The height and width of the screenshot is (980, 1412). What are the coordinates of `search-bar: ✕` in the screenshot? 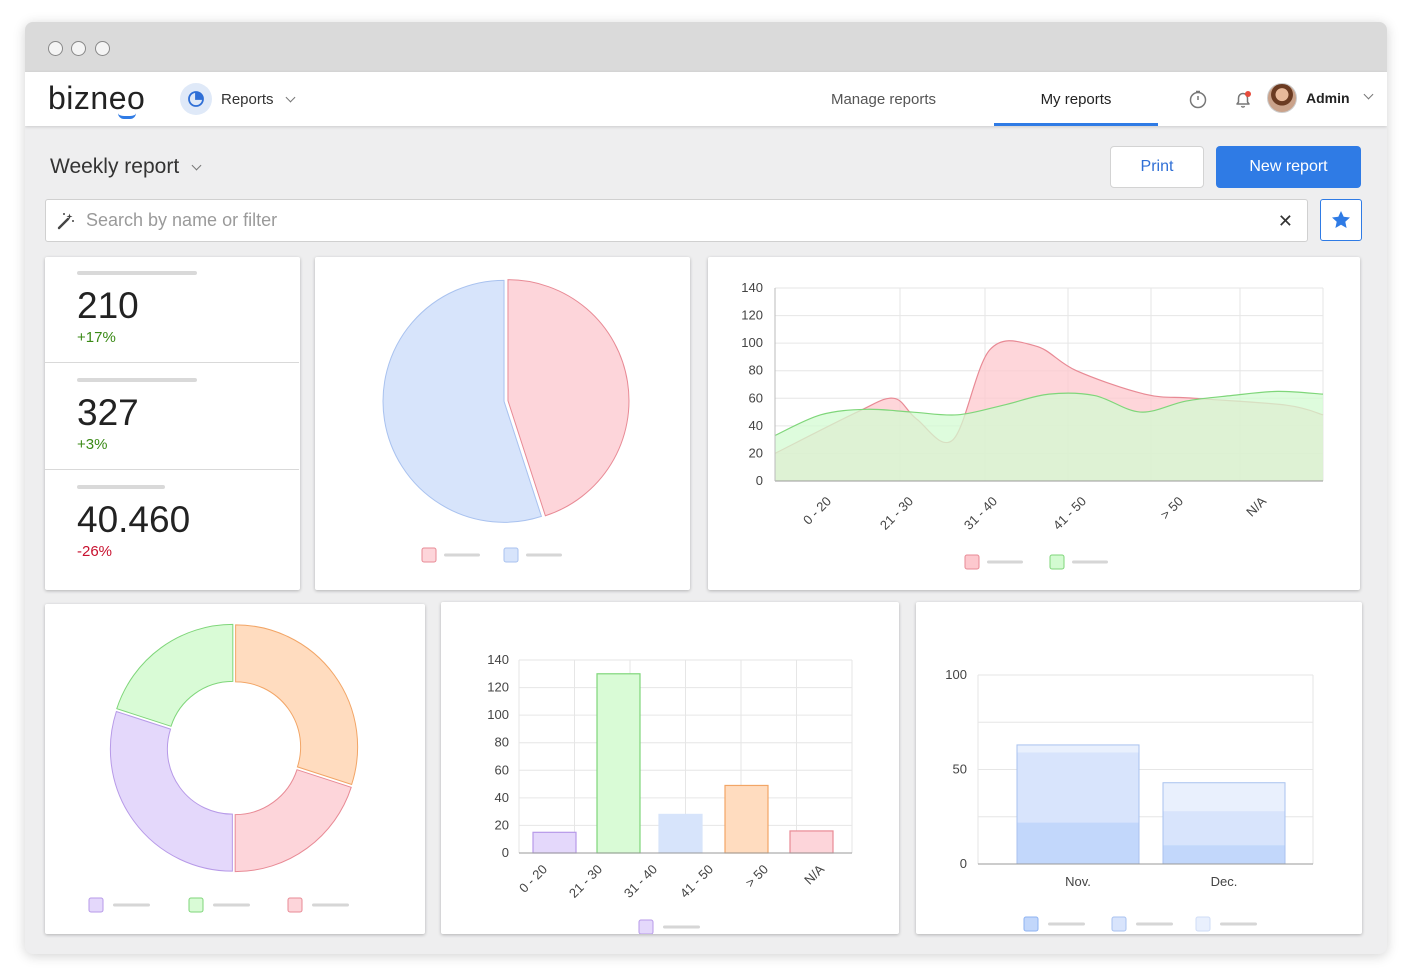 It's located at (676, 220).